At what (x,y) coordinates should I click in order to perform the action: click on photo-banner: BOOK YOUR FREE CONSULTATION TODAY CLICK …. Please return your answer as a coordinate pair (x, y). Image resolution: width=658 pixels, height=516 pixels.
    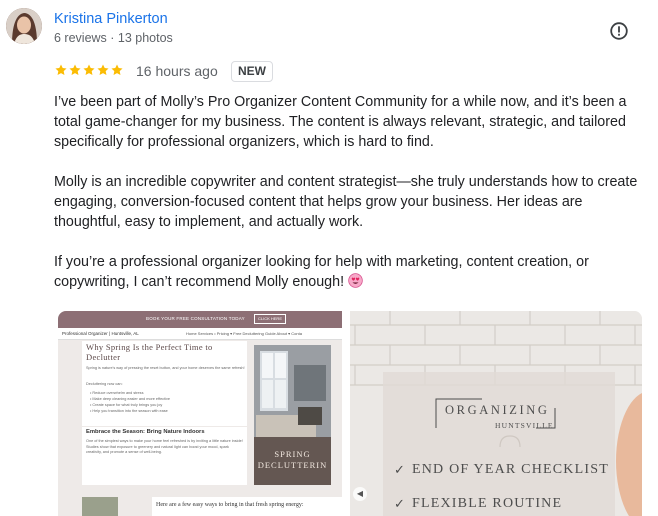
    Looking at the image, I should click on (200, 319).